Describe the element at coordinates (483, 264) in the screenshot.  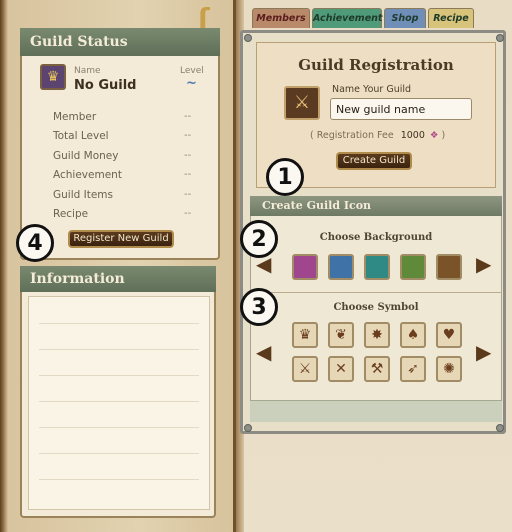
I see `background-next-arrow-icon: ▶` at that location.